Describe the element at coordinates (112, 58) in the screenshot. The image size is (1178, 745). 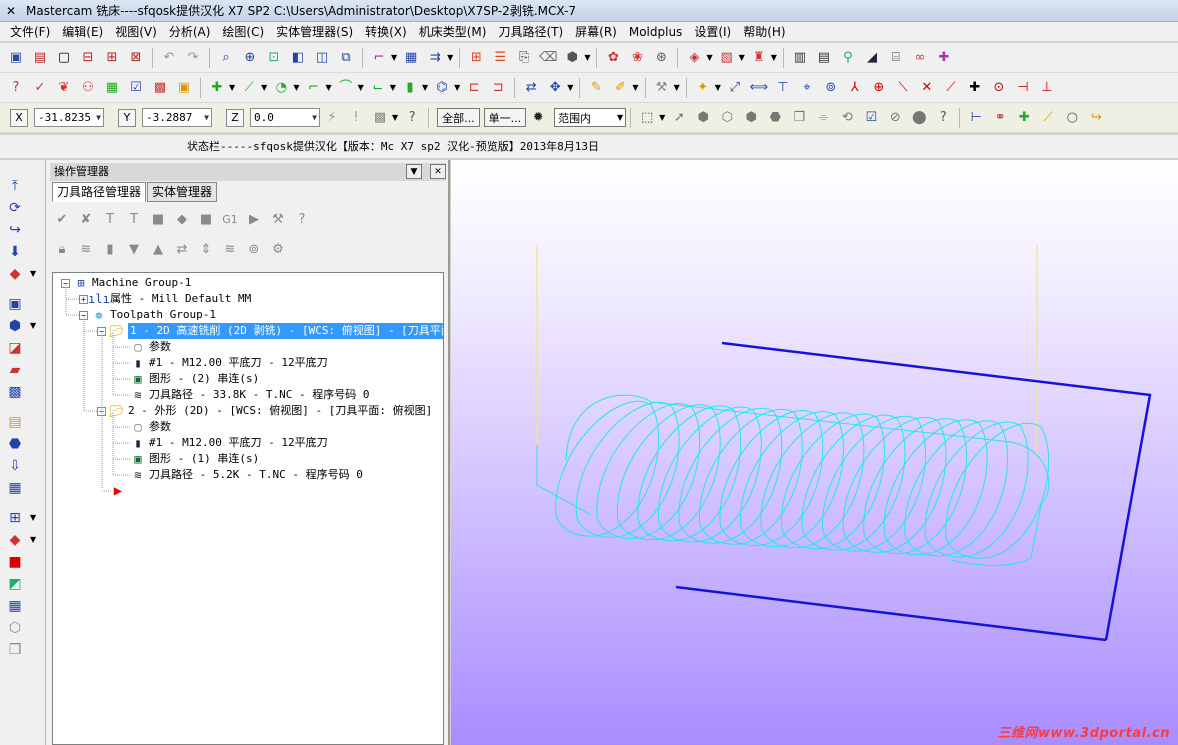
I see `window-vsplit-icon: ⊞` at that location.